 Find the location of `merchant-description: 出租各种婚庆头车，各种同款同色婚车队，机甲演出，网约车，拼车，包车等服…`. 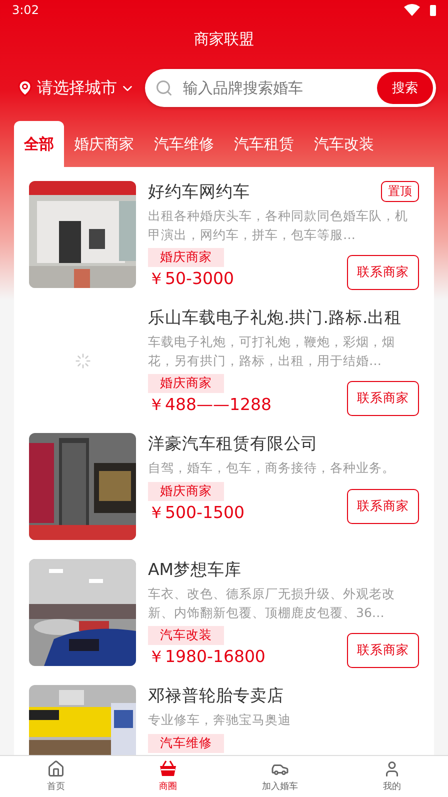

merchant-description: 出租各种婚庆头车，各种同款同色婚车队，机甲演出，网约车，拼车，包车等服… is located at coordinates (278, 225).